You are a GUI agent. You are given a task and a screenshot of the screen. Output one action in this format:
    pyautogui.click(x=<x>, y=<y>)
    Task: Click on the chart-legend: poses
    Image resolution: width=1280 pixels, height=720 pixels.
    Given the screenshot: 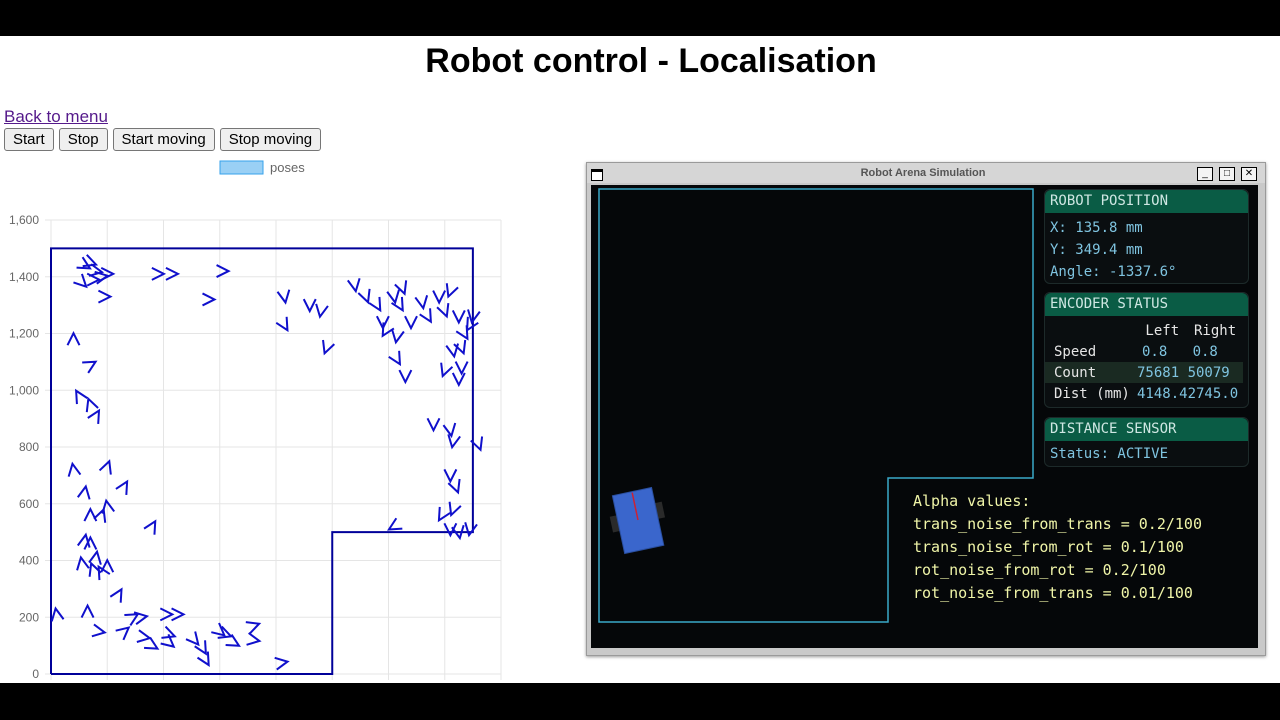 What is the action you would take?
    pyautogui.click(x=262, y=167)
    